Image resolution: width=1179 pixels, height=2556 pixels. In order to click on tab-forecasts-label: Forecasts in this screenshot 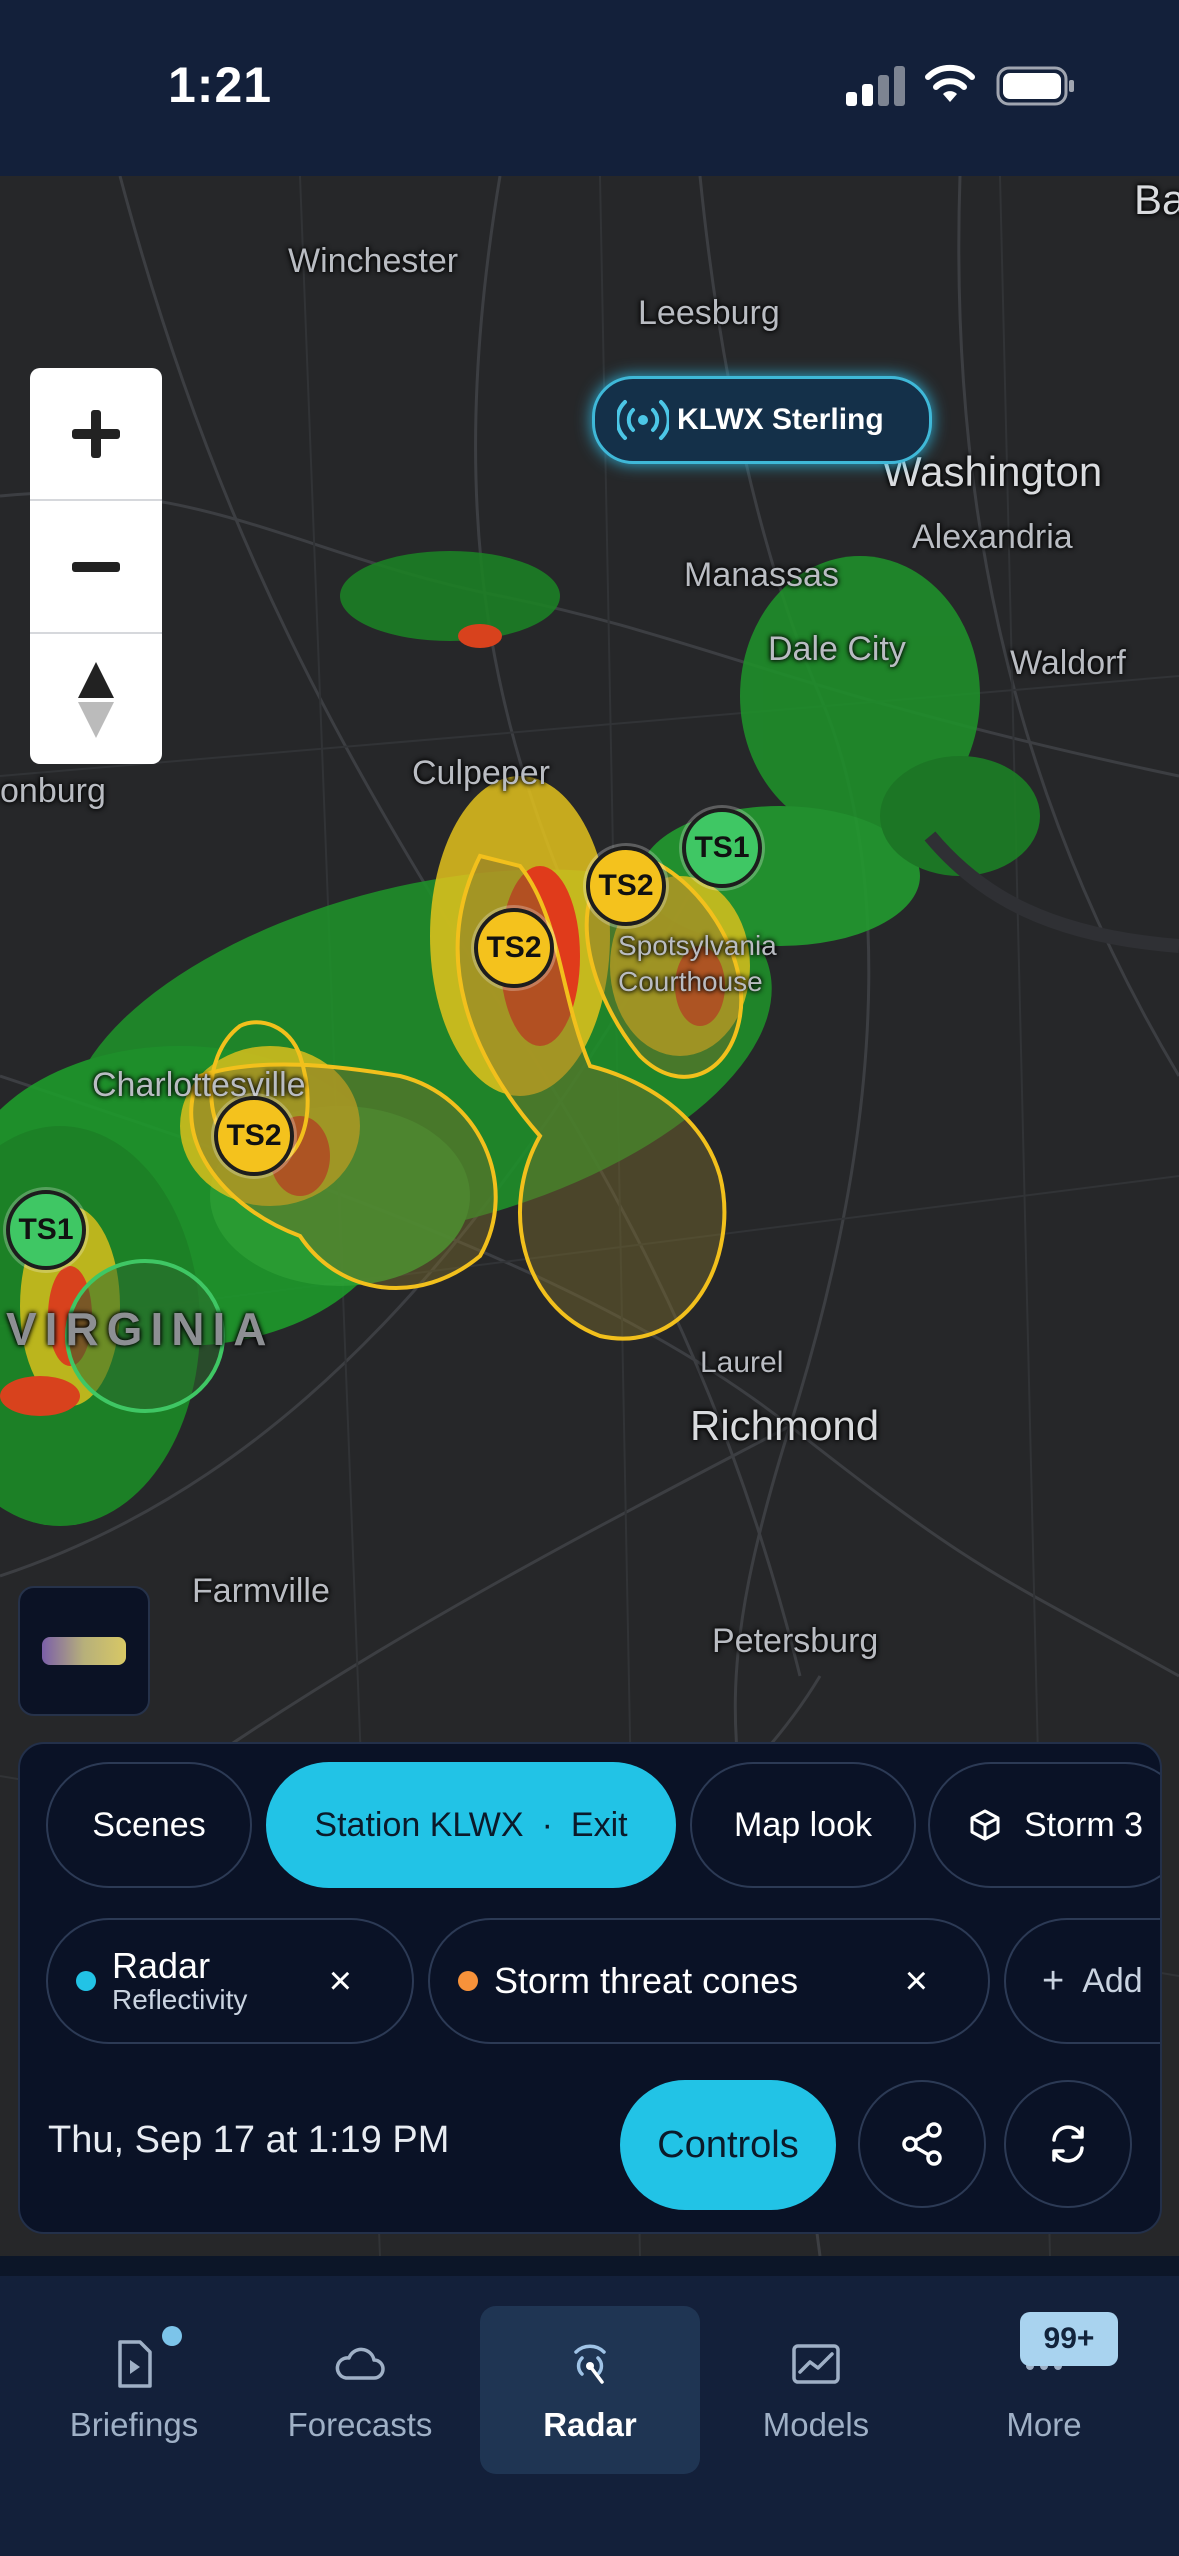, I will do `click(360, 2424)`.